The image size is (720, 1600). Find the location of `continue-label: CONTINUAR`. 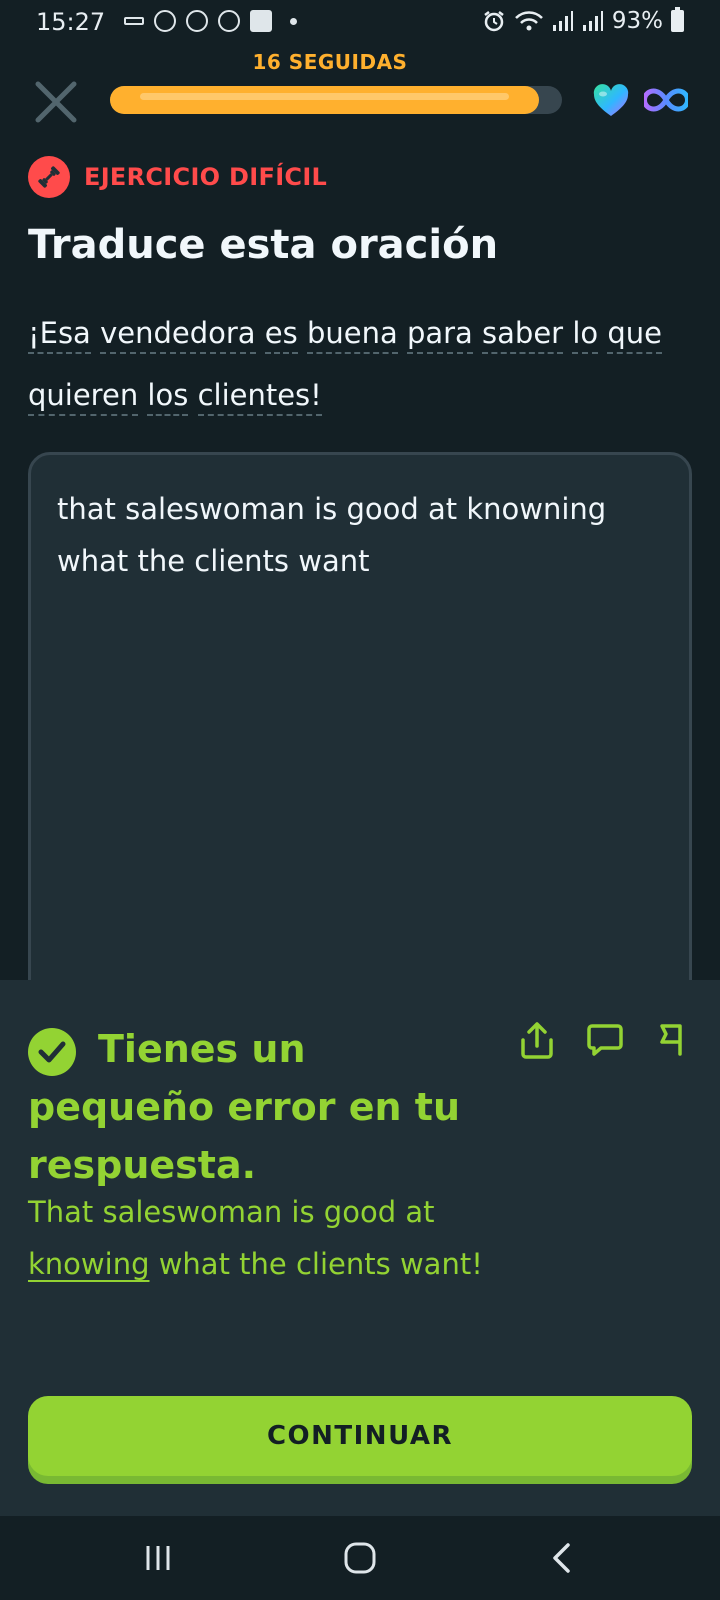

continue-label: CONTINUAR is located at coordinates (360, 1436).